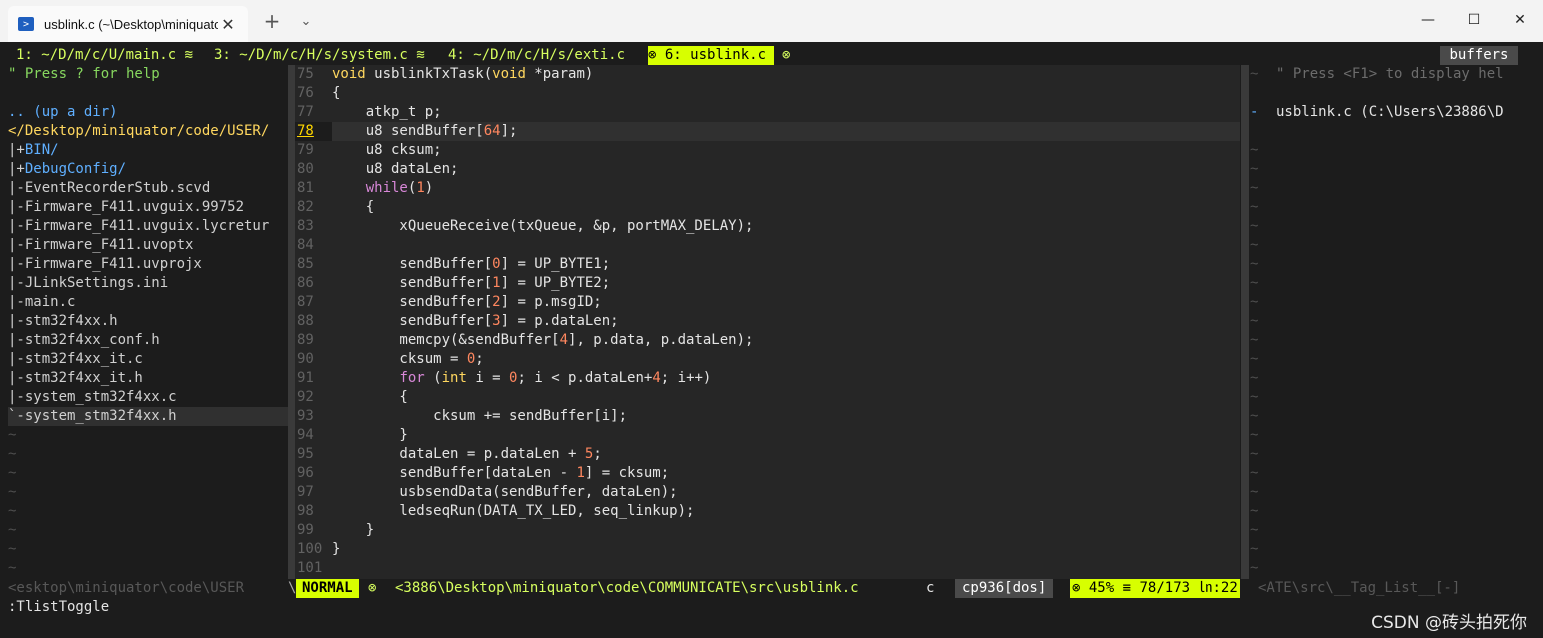  Describe the element at coordinates (148, 359) in the screenshot. I see `tree-file-item: |-stm32f4xx_it.c` at that location.